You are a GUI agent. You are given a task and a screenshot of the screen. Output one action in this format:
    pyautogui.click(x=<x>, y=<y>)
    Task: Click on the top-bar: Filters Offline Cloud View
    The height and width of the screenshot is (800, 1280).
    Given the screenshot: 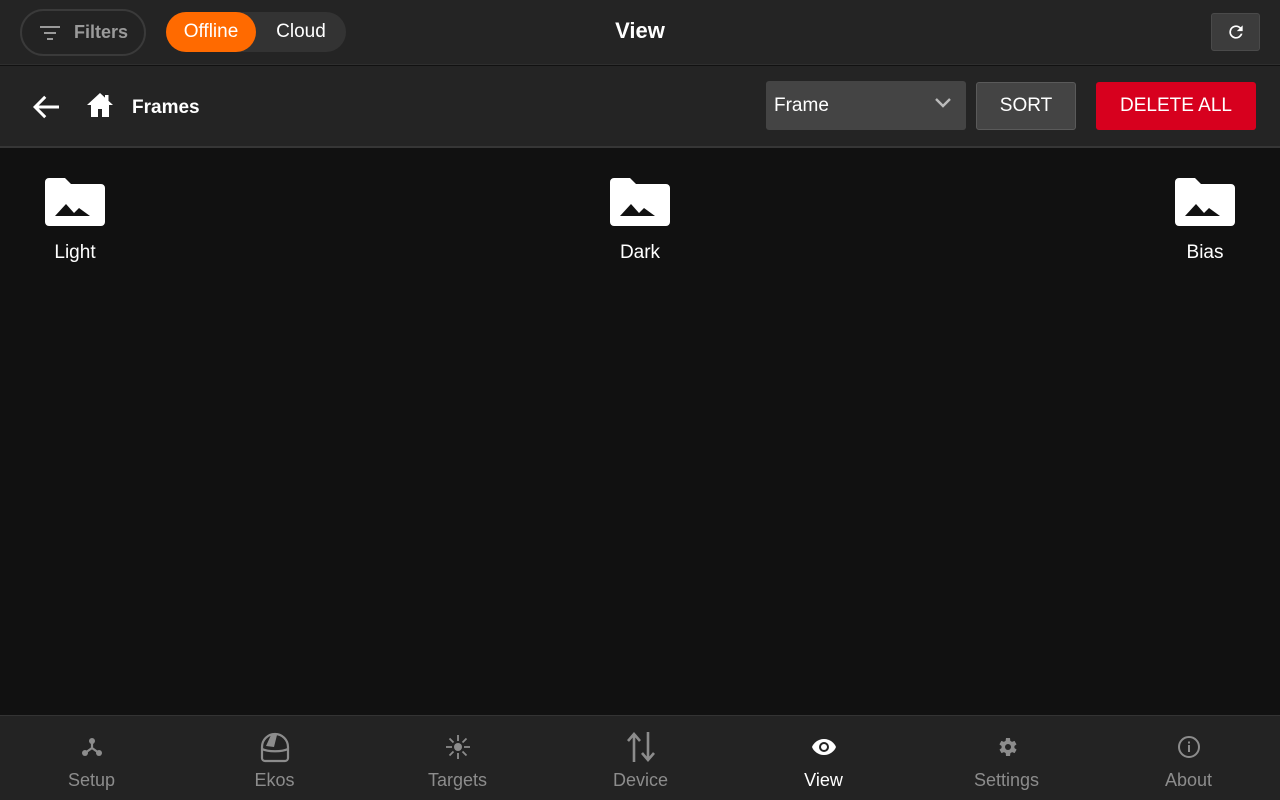 What is the action you would take?
    pyautogui.click(x=640, y=32)
    